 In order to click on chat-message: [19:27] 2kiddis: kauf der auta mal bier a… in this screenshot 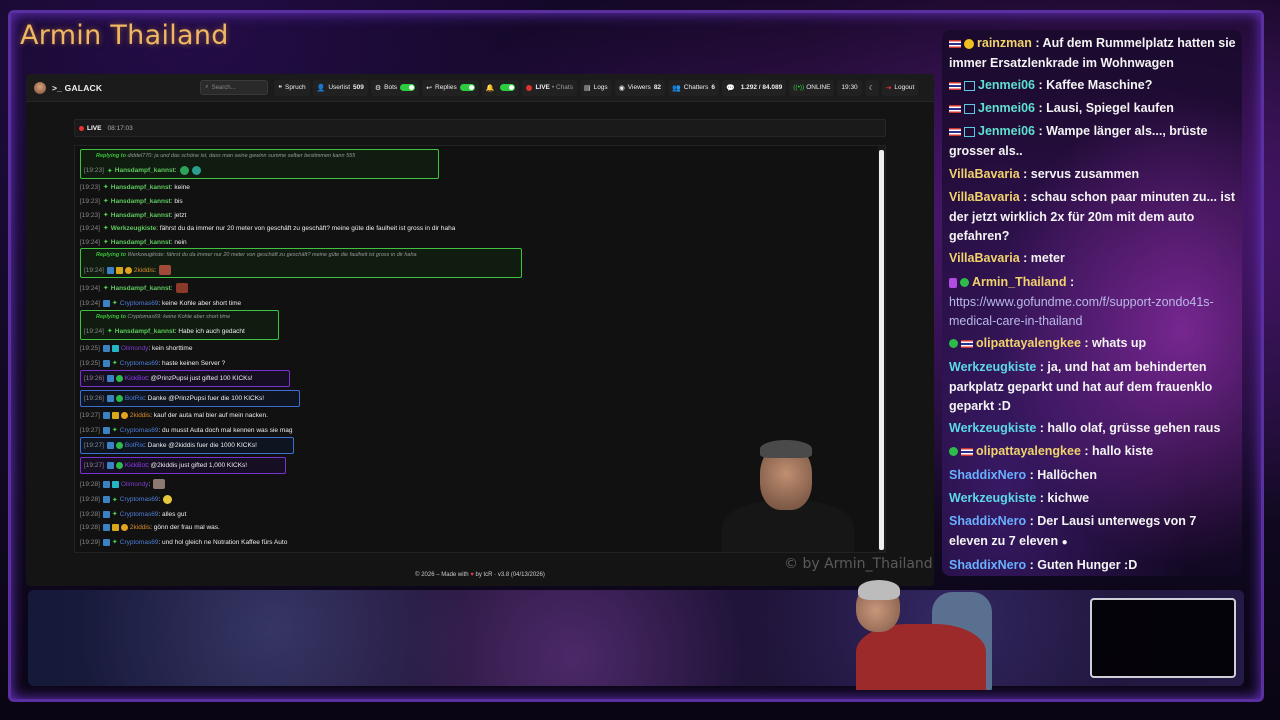, I will do `click(174, 415)`.